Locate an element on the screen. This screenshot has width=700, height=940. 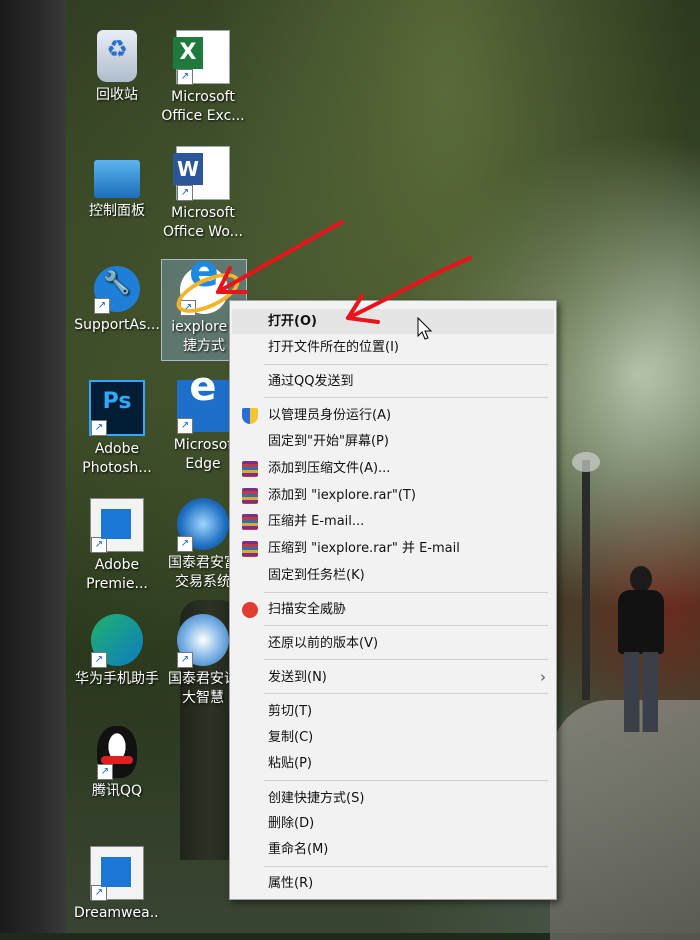
wallpaper-lamp-post is located at coordinates (586, 580).